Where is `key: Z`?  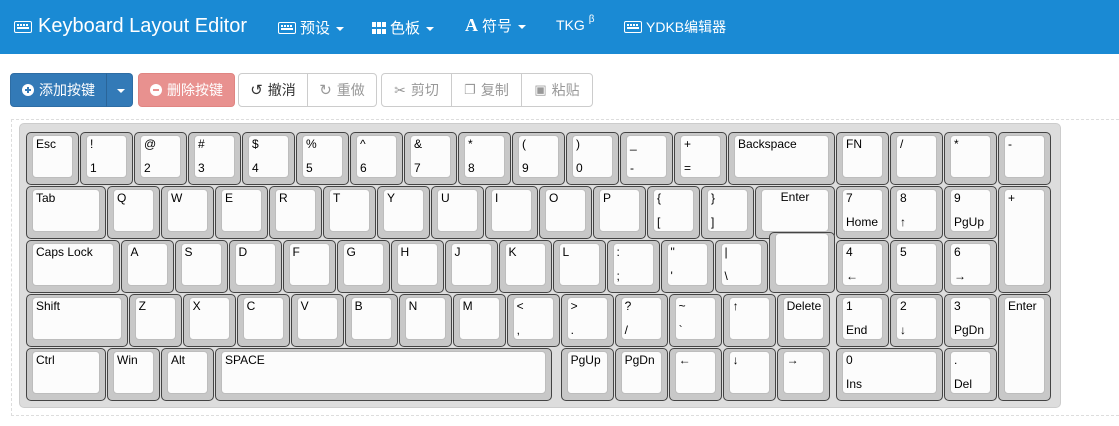
key: Z is located at coordinates (155, 320).